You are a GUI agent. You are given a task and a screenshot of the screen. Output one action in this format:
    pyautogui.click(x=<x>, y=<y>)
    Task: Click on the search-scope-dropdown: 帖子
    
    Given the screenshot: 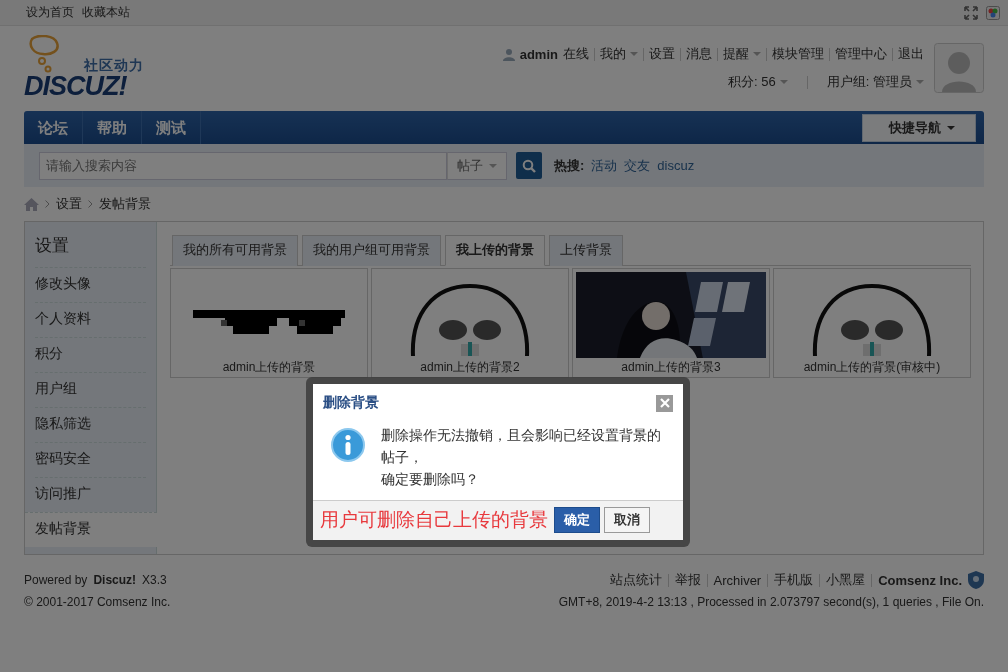 What is the action you would take?
    pyautogui.click(x=477, y=165)
    